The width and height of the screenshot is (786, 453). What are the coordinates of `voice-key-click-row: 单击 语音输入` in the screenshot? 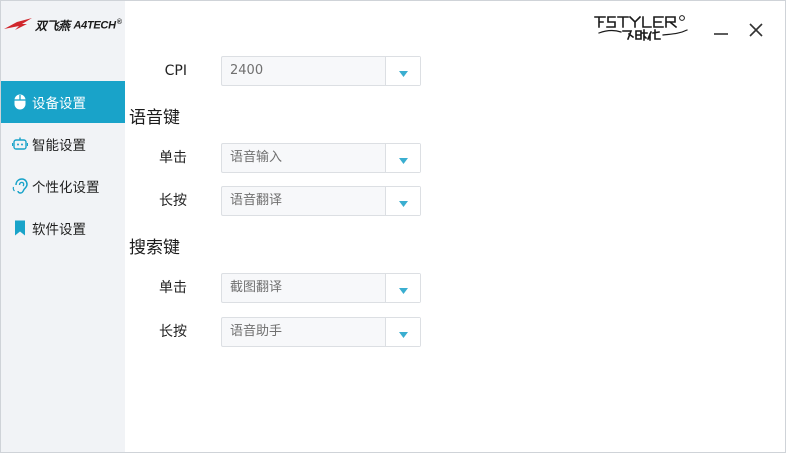 It's located at (325, 158).